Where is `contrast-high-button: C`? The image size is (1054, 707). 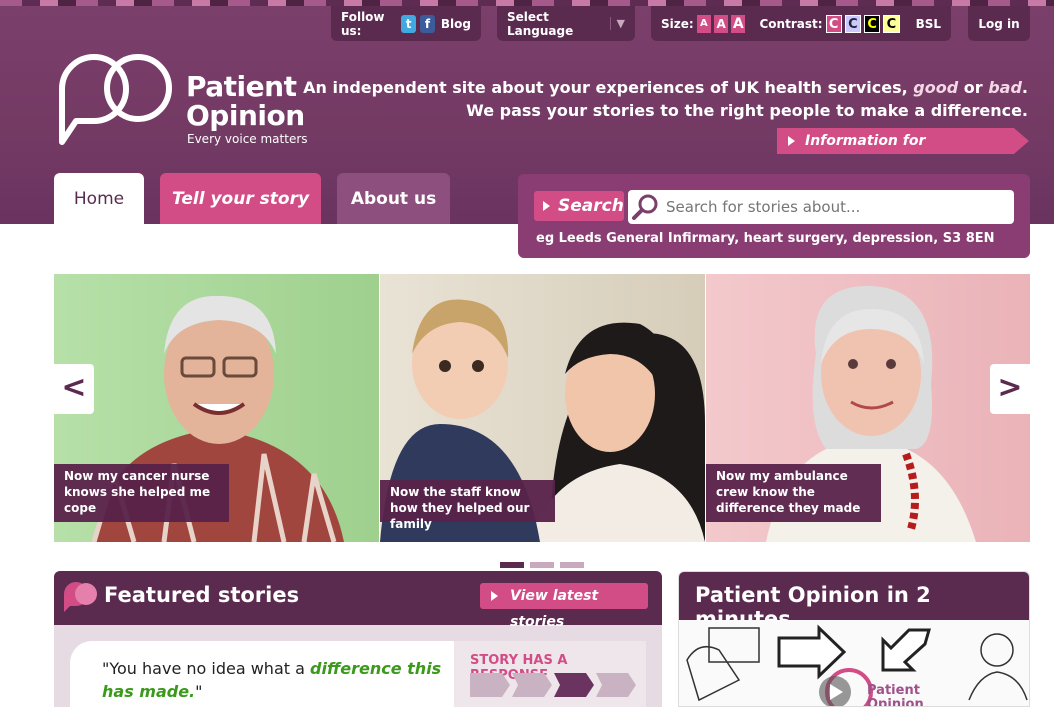 contrast-high-button: C is located at coordinates (872, 23).